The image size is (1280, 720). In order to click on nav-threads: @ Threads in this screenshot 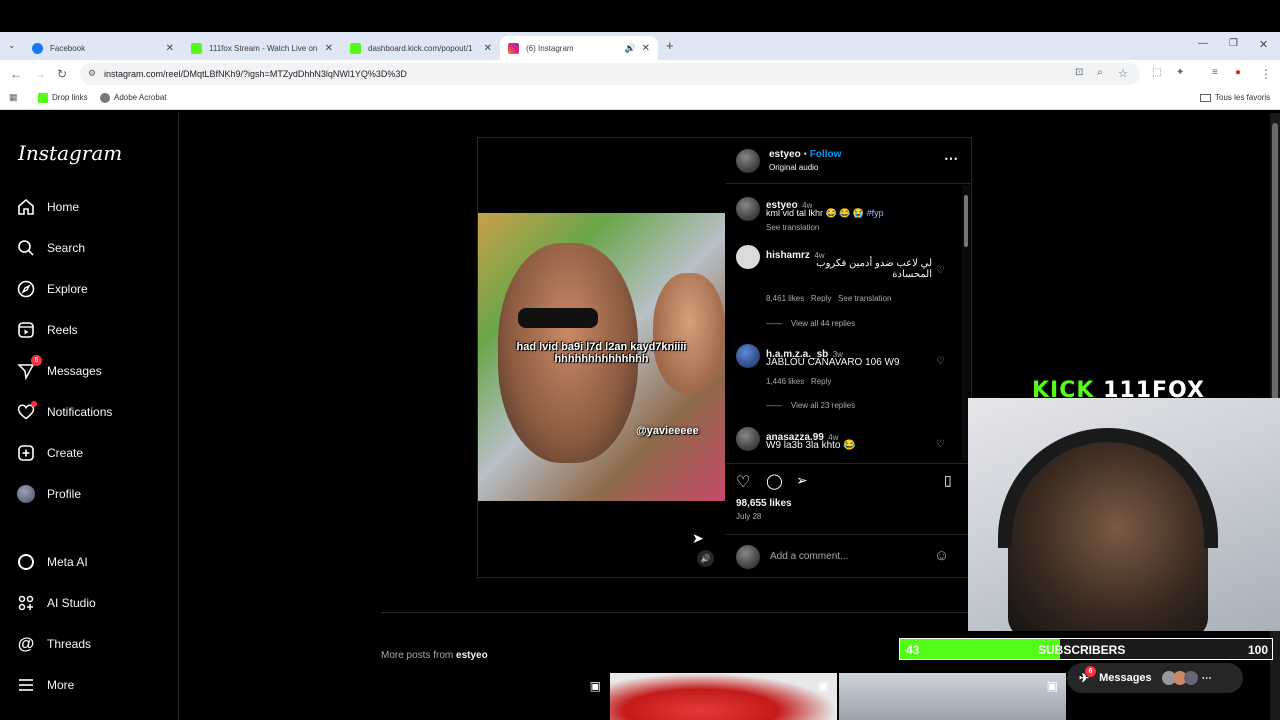, I will do `click(53, 644)`.